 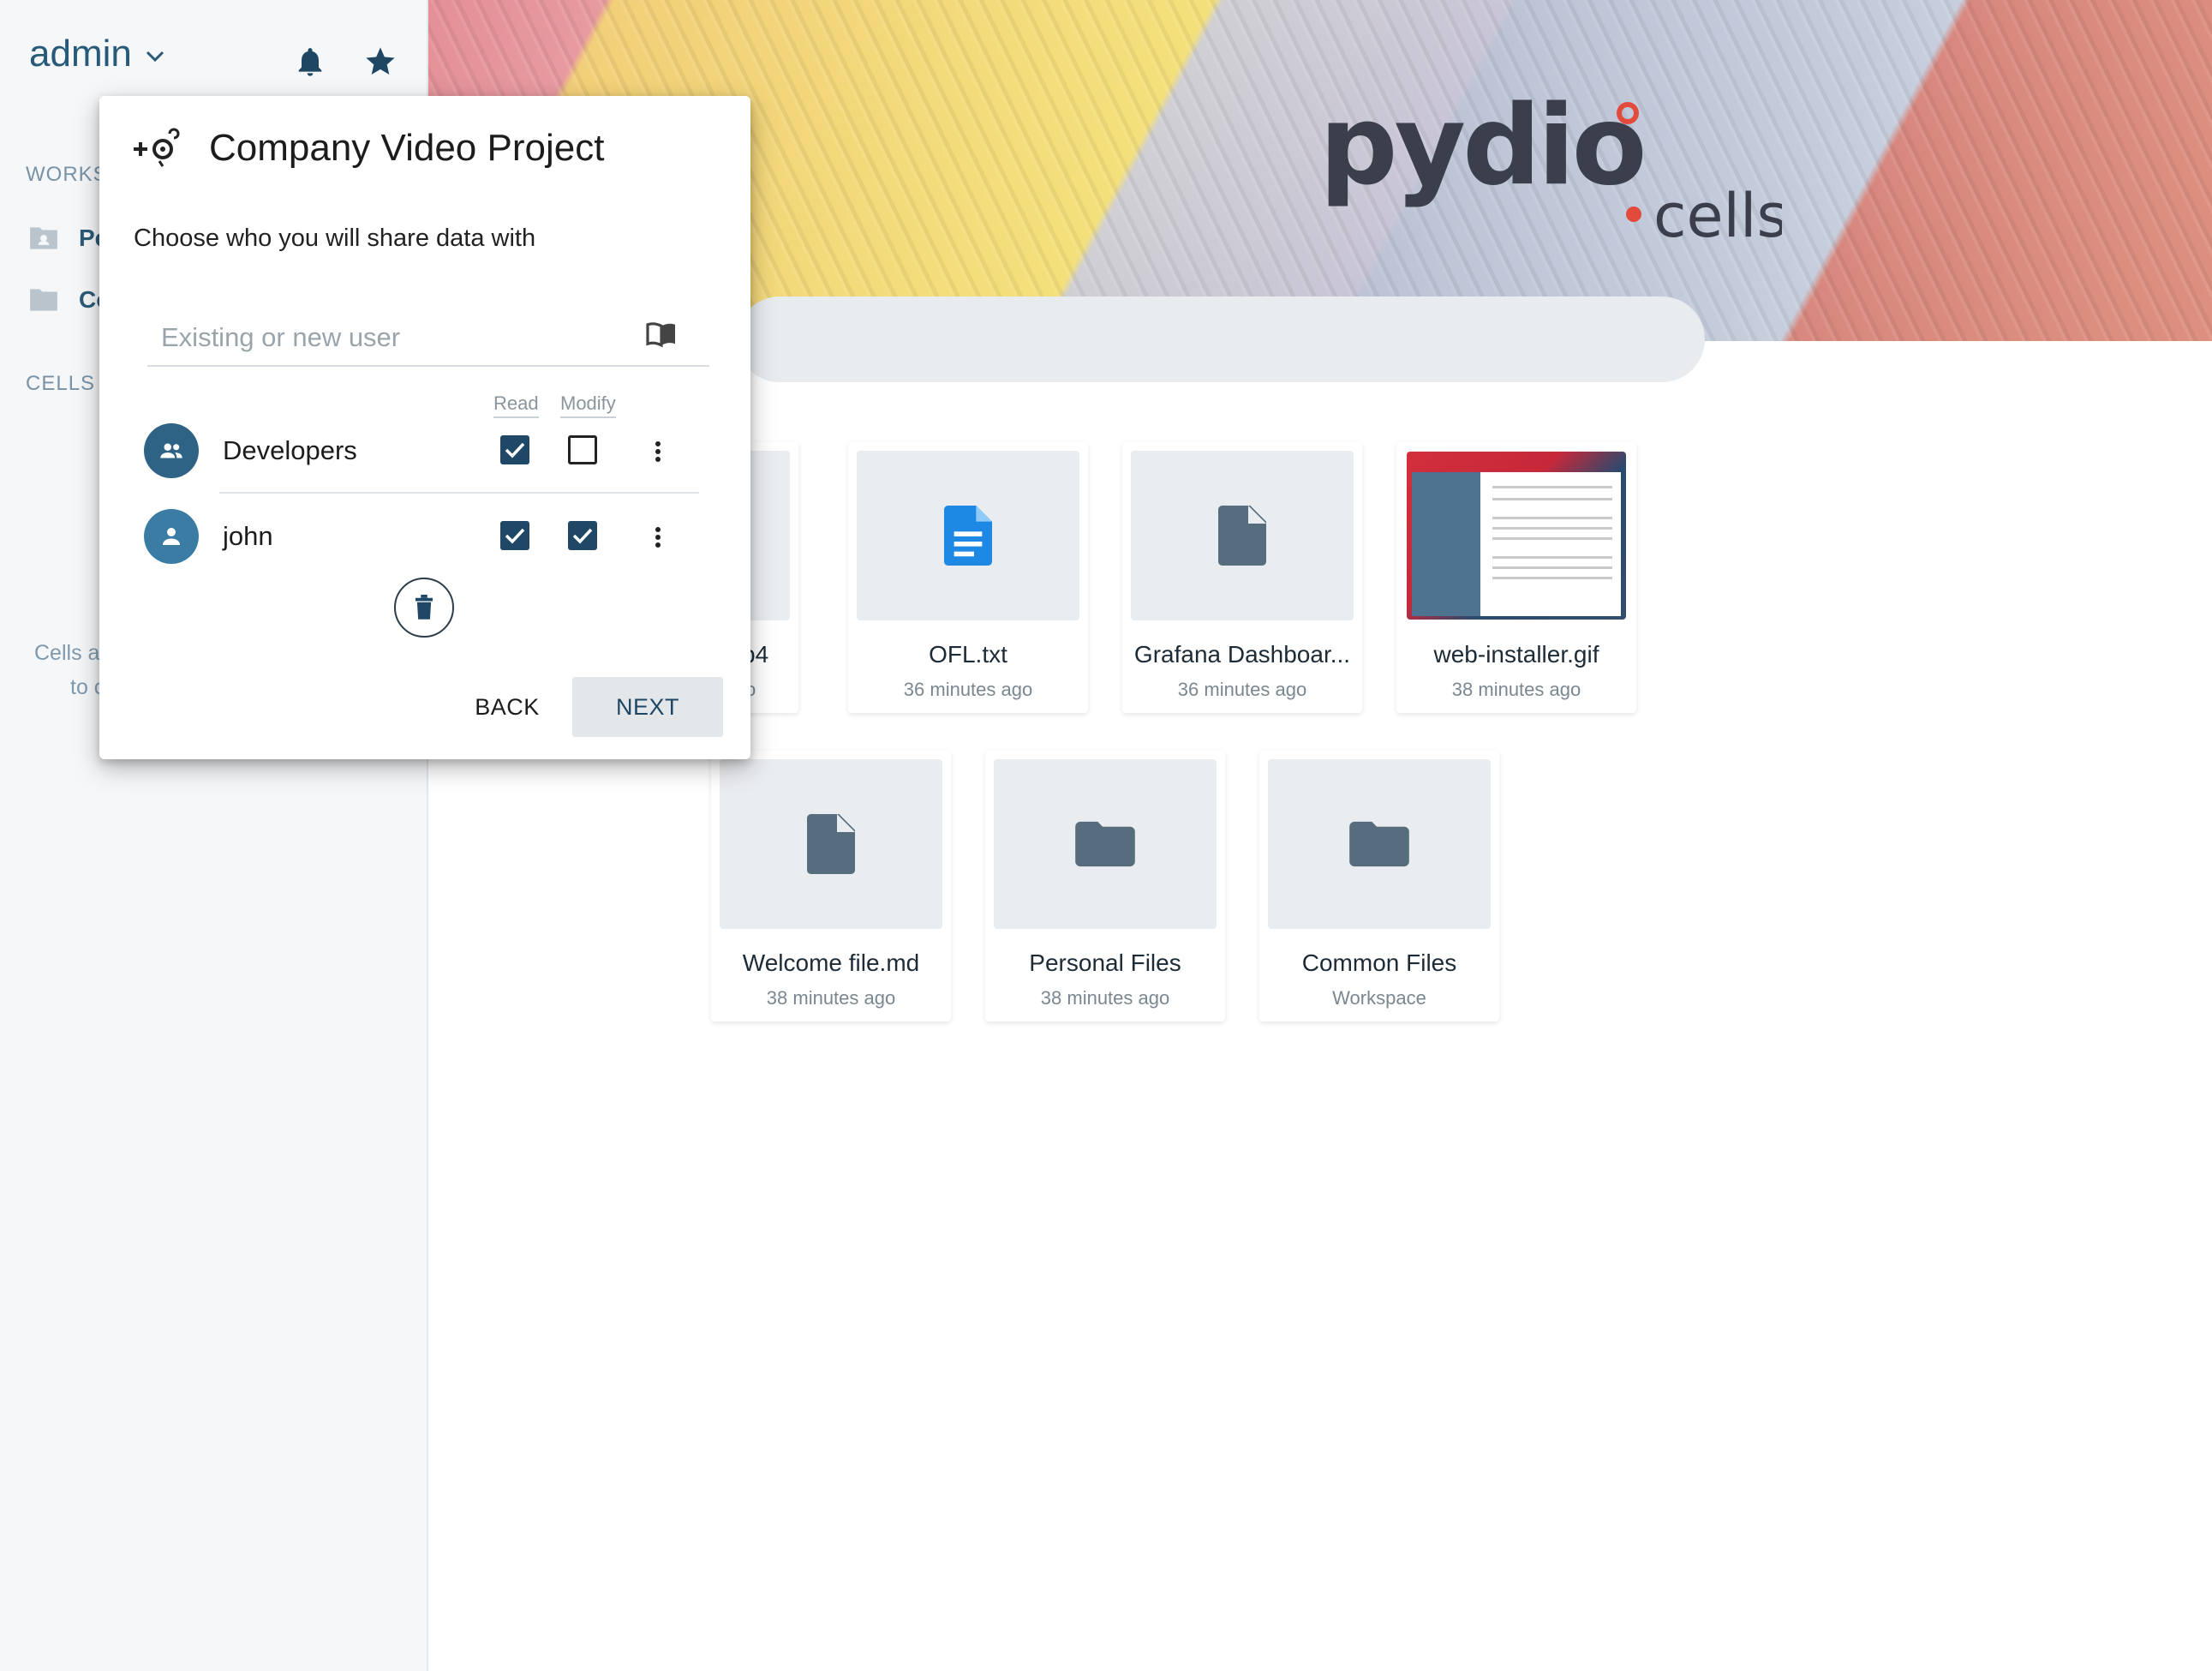 I want to click on back-button: BACK, so click(x=507, y=707).